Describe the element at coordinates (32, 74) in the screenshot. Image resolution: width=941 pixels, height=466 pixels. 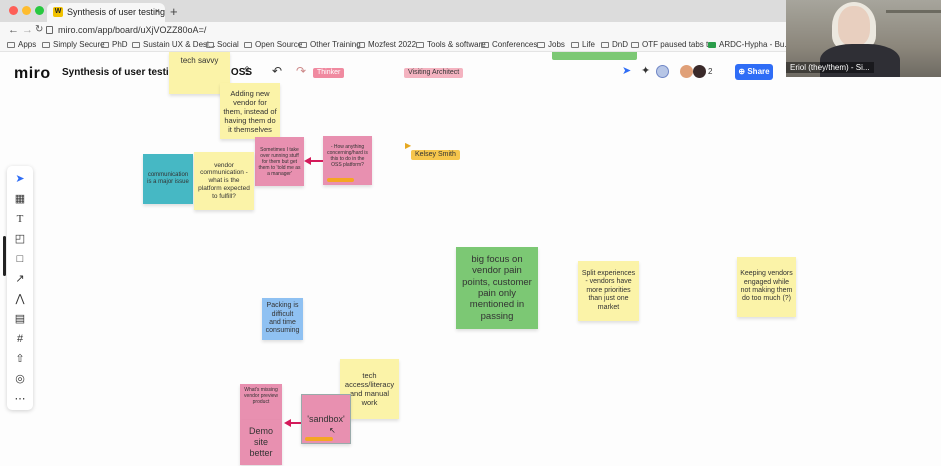
I see `miro-logo: miro` at that location.